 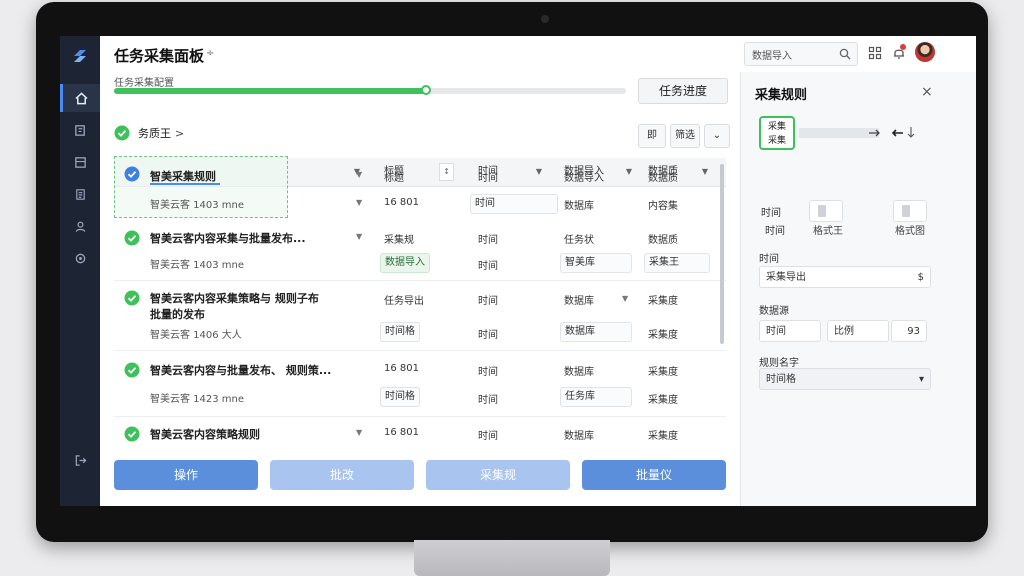 I want to click on cell-quality-input: 采集王, so click(x=677, y=263).